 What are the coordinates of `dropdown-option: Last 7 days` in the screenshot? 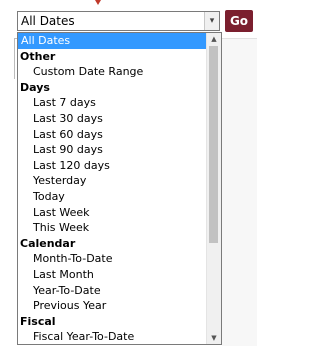 It's located at (113, 103).